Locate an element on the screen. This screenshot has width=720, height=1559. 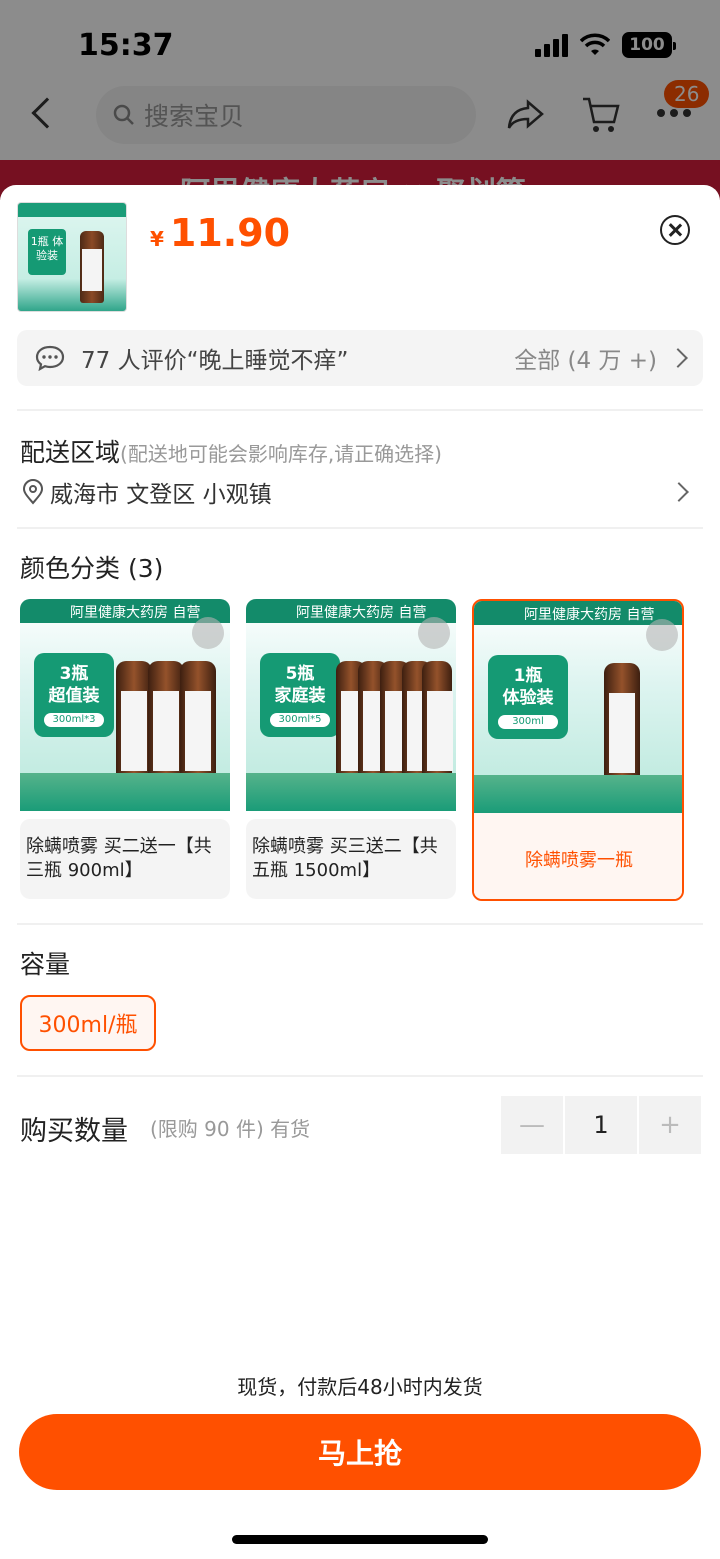
sku-image: 阿里健康大药房 自营 5瓶 家庭装 300ml*5 is located at coordinates (351, 705).